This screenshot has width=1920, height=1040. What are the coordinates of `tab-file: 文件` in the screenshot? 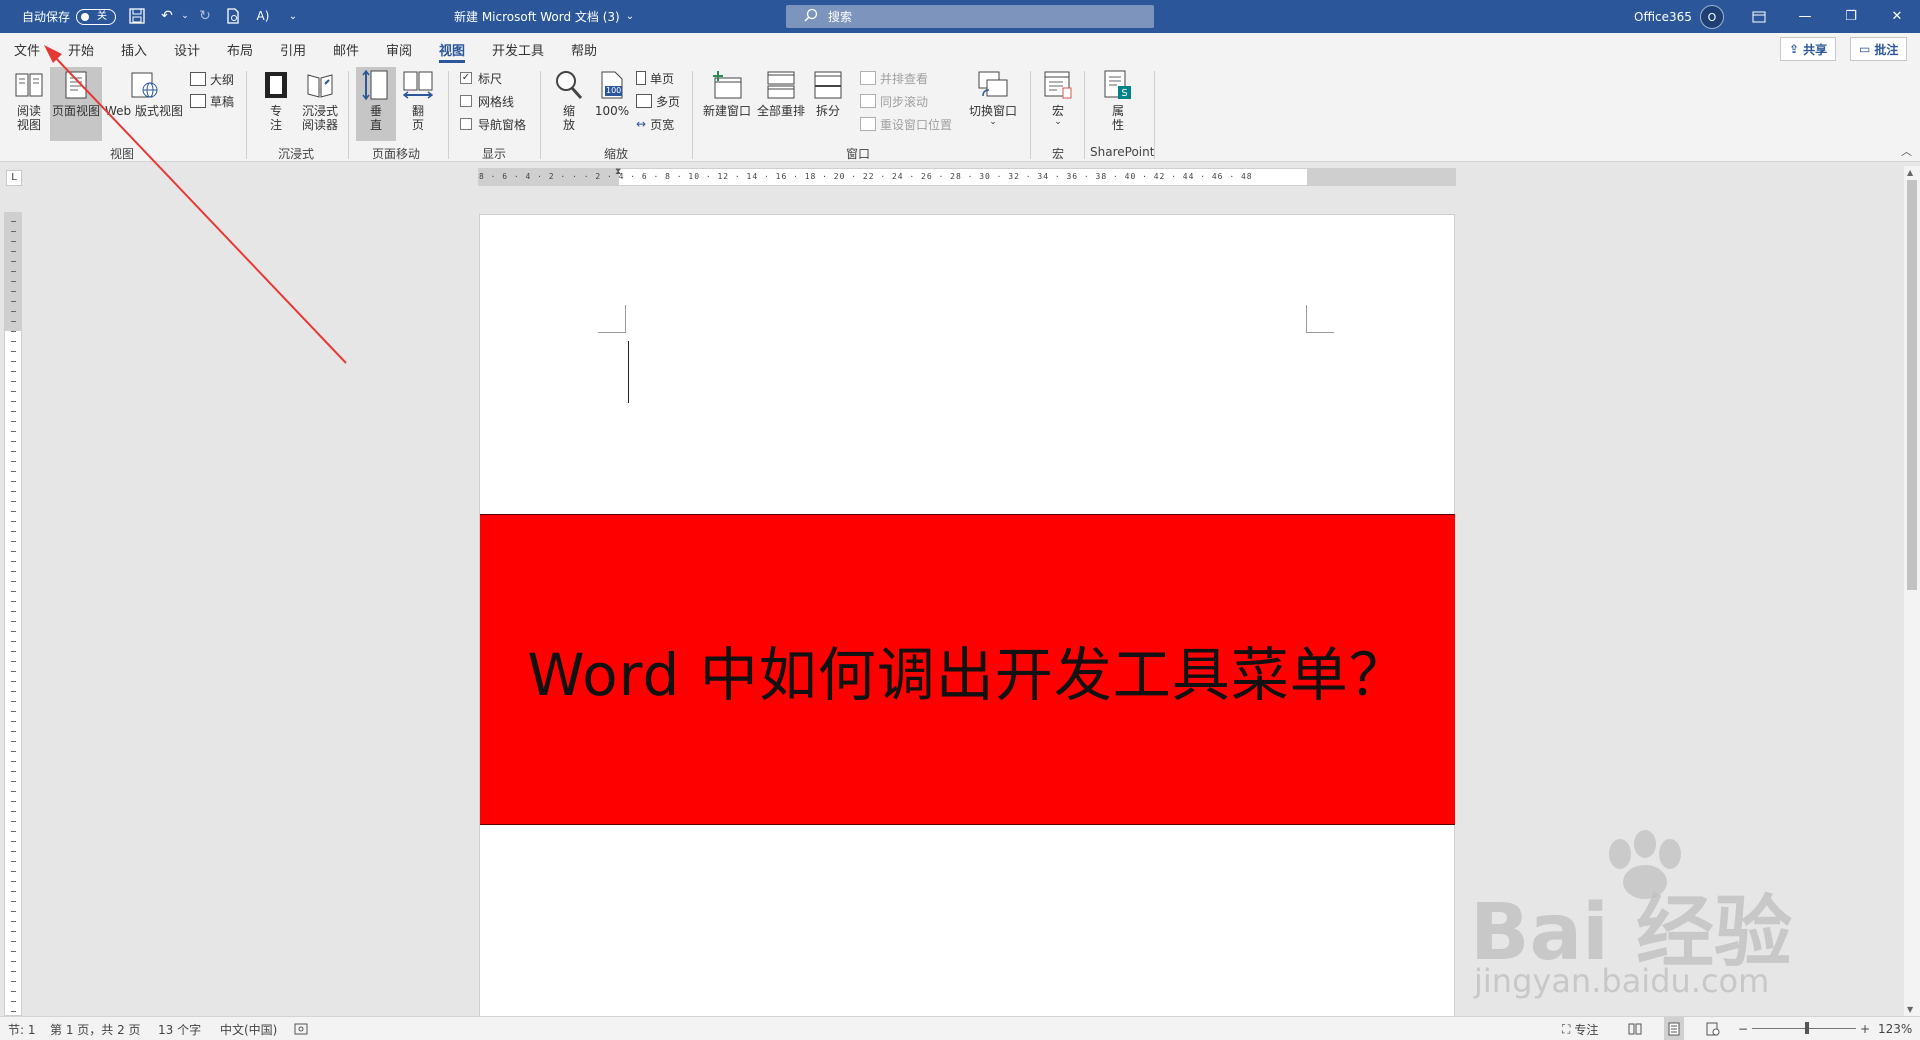 It's located at (27, 49).